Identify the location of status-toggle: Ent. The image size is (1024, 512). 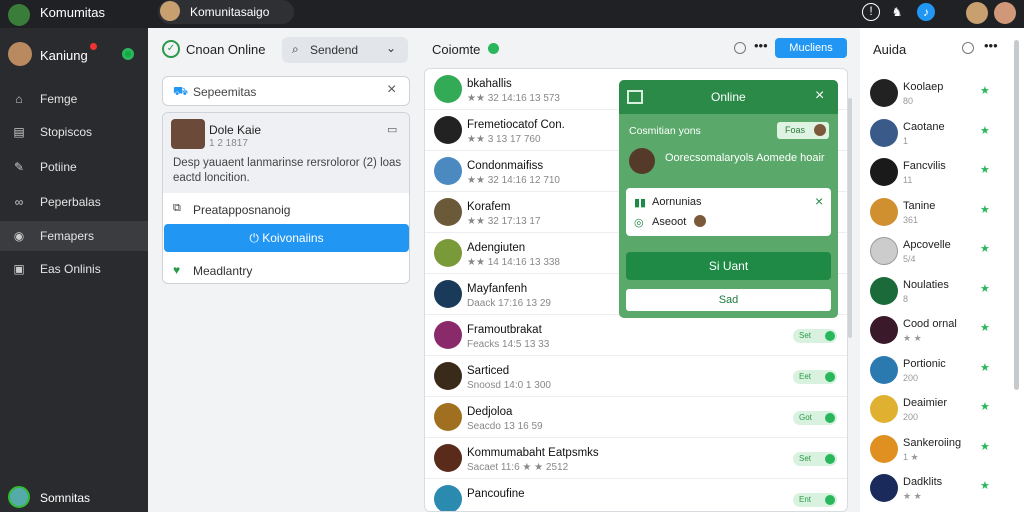
(815, 500).